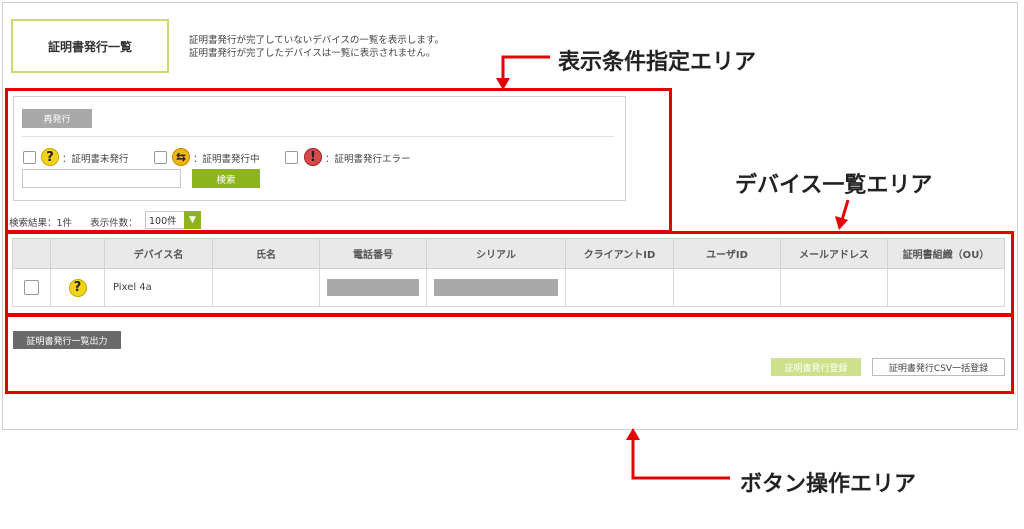  Describe the element at coordinates (845, 210) in the screenshot. I see `arrow-list-area` at that location.